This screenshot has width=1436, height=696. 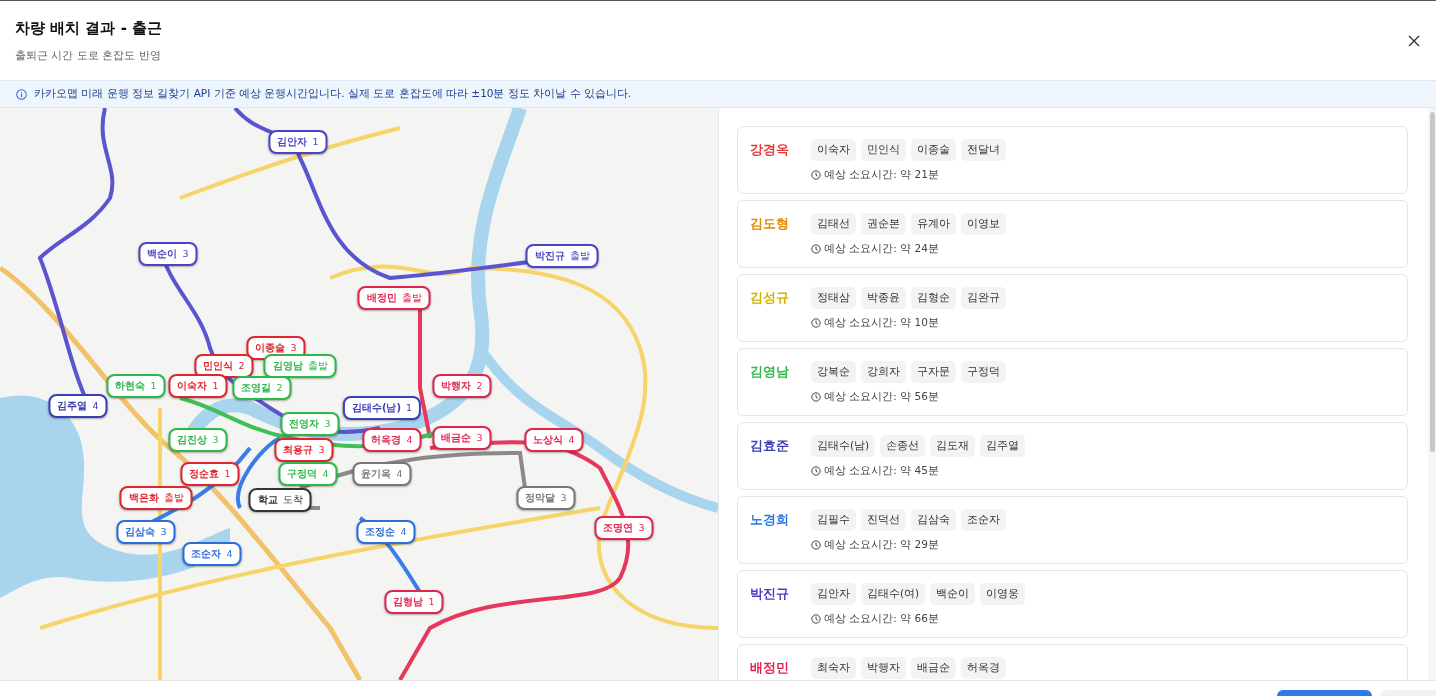 I want to click on dialog-title: 차량 배치 결과 - 출근, so click(x=89, y=28).